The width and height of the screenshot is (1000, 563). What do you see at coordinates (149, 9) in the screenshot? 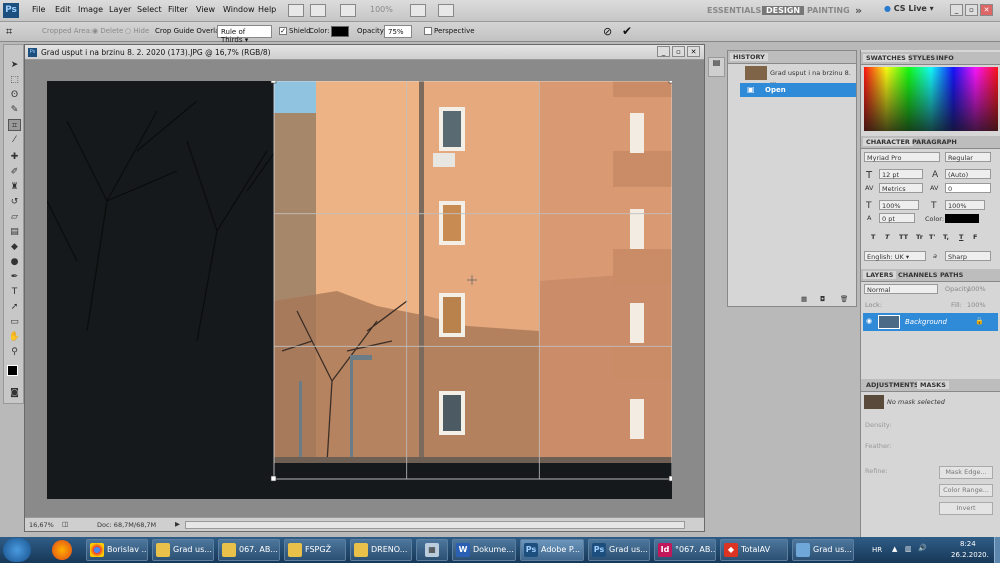
I see `menu-select: Select` at bounding box center [149, 9].